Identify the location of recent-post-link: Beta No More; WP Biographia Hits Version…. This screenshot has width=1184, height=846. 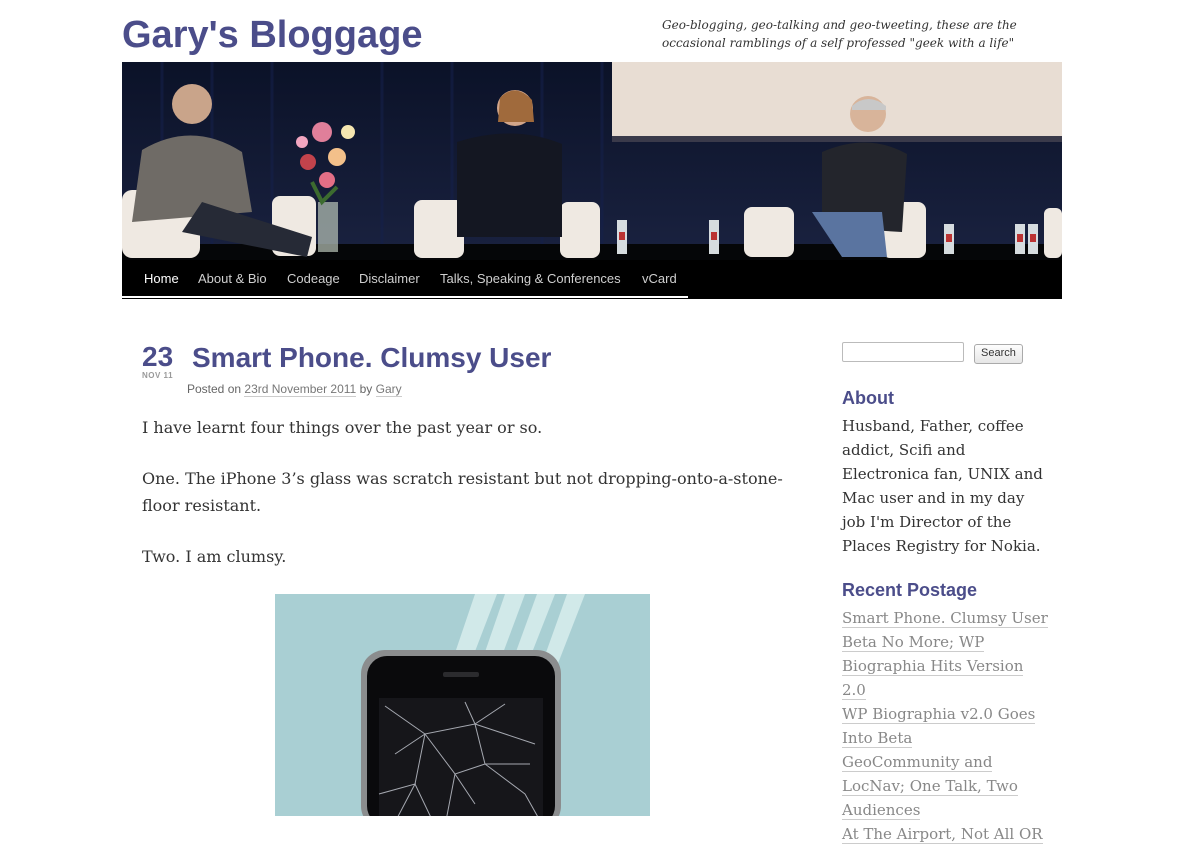
(933, 666).